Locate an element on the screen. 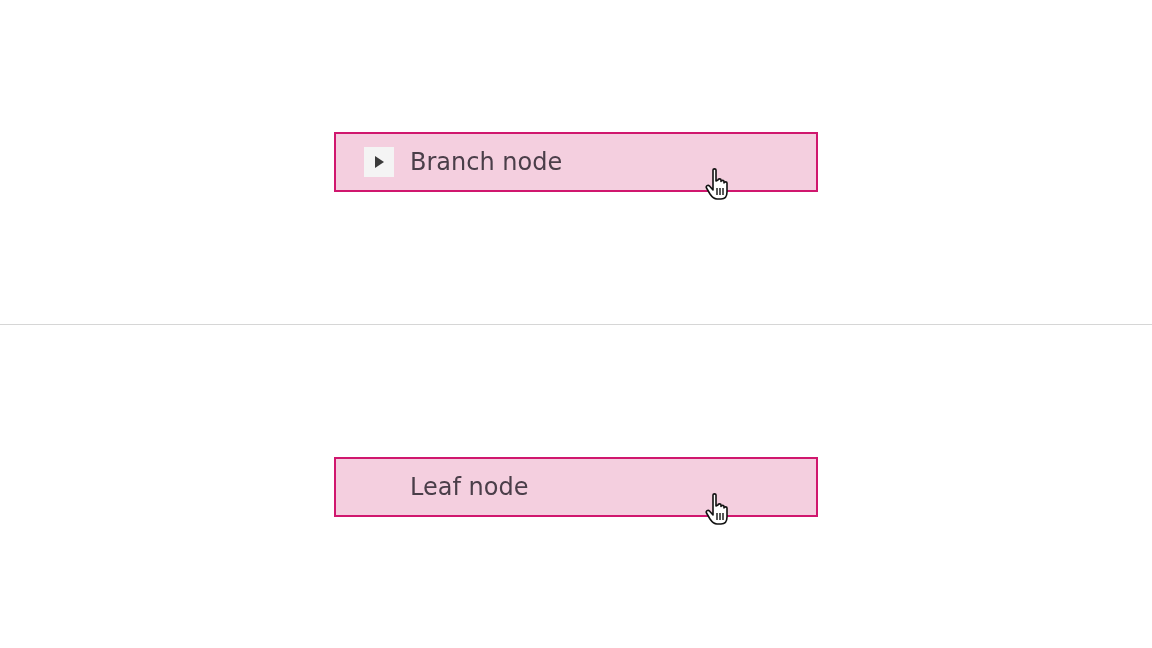  caret-icon is located at coordinates (379, 162).